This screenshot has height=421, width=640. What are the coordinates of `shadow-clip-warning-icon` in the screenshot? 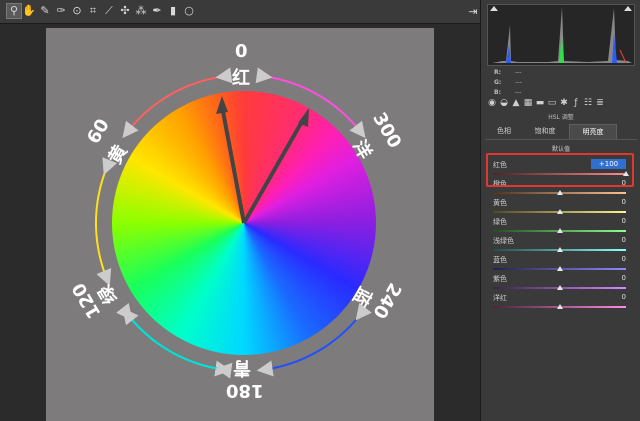 It's located at (494, 8).